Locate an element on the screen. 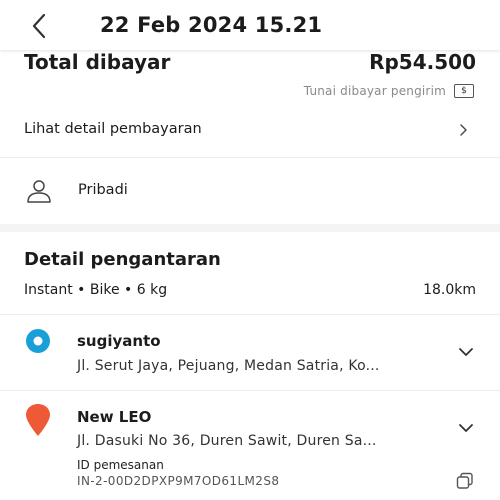 This screenshot has width=500, height=500. total-paid-row: Total dibayar Rp54.500 is located at coordinates (250, 65).